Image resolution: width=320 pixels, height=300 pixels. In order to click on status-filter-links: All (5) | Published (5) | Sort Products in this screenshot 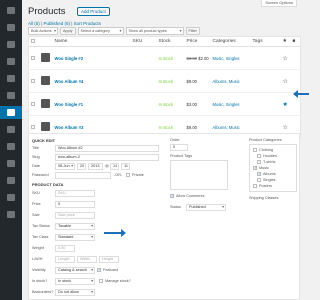, I will do `click(64, 23)`.